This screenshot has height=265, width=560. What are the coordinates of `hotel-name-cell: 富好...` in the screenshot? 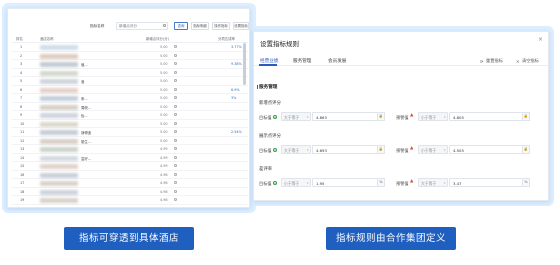 It's located at (86, 158).